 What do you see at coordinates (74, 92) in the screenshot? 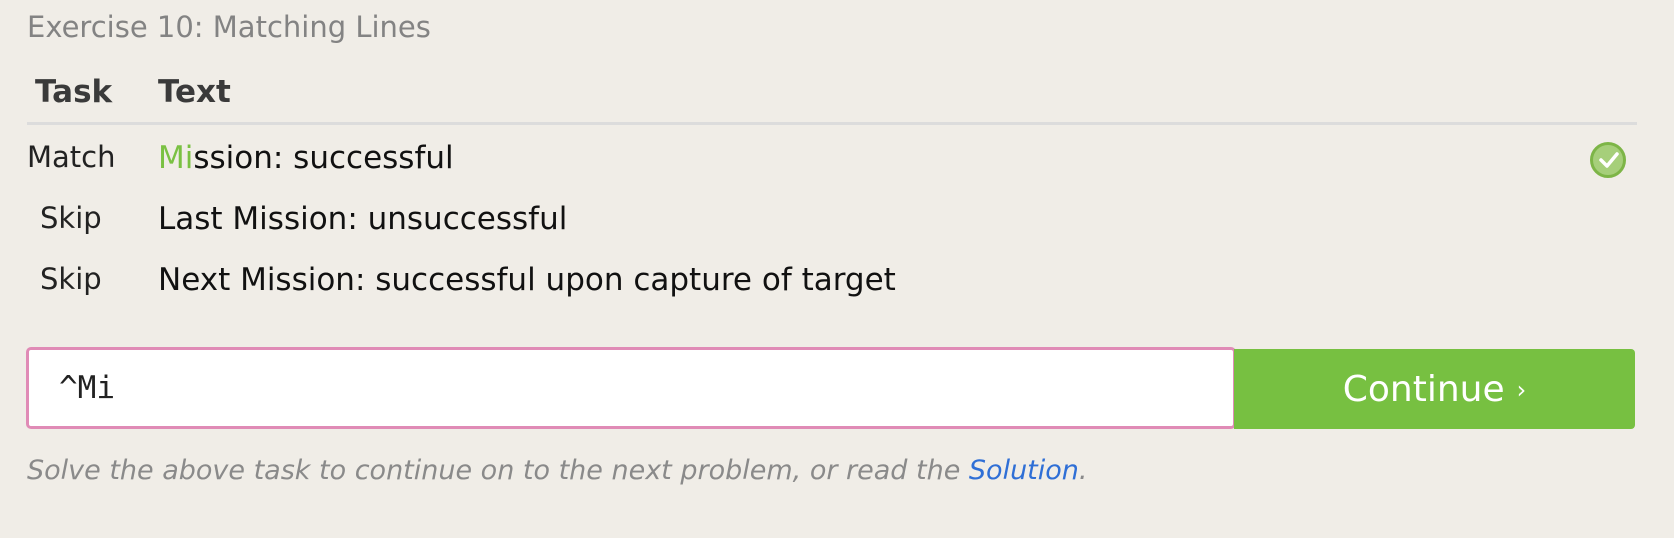
I see `header-task: Task` at bounding box center [74, 92].